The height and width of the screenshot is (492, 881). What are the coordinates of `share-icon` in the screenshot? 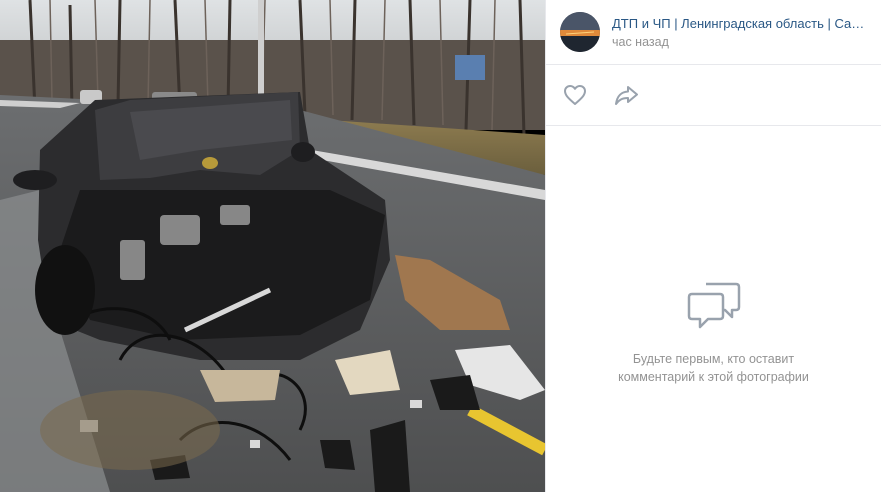 It's located at (626, 95).